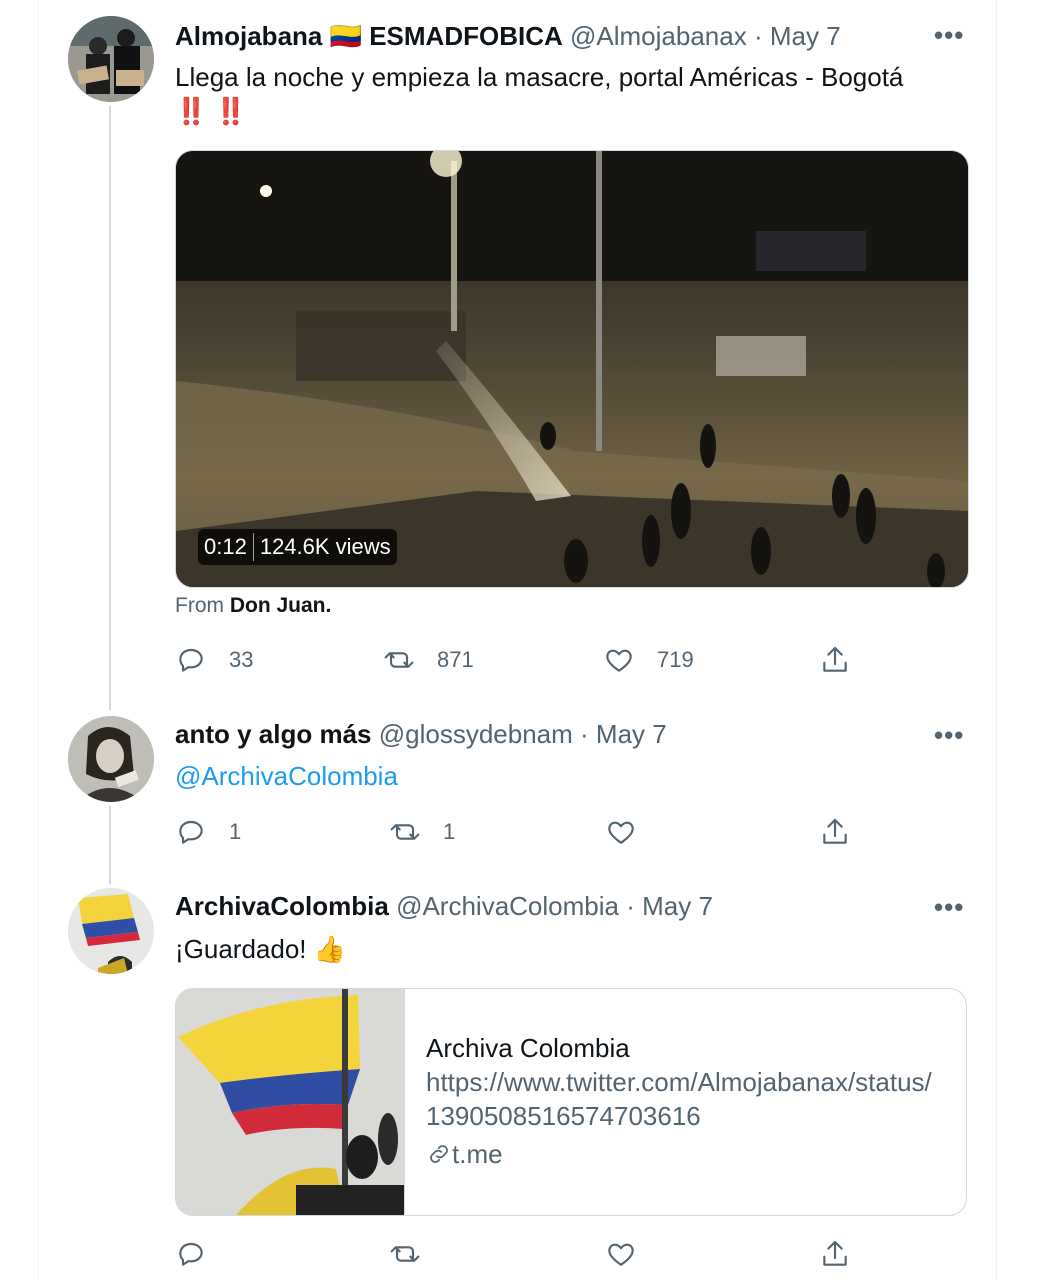 The image size is (1038, 1280). What do you see at coordinates (455, 659) in the screenshot?
I see `retweet-count: 871` at bounding box center [455, 659].